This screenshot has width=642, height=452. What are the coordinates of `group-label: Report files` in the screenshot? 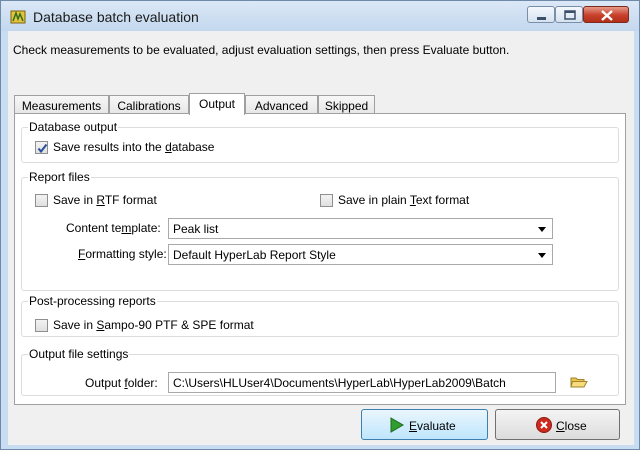 It's located at (59, 177).